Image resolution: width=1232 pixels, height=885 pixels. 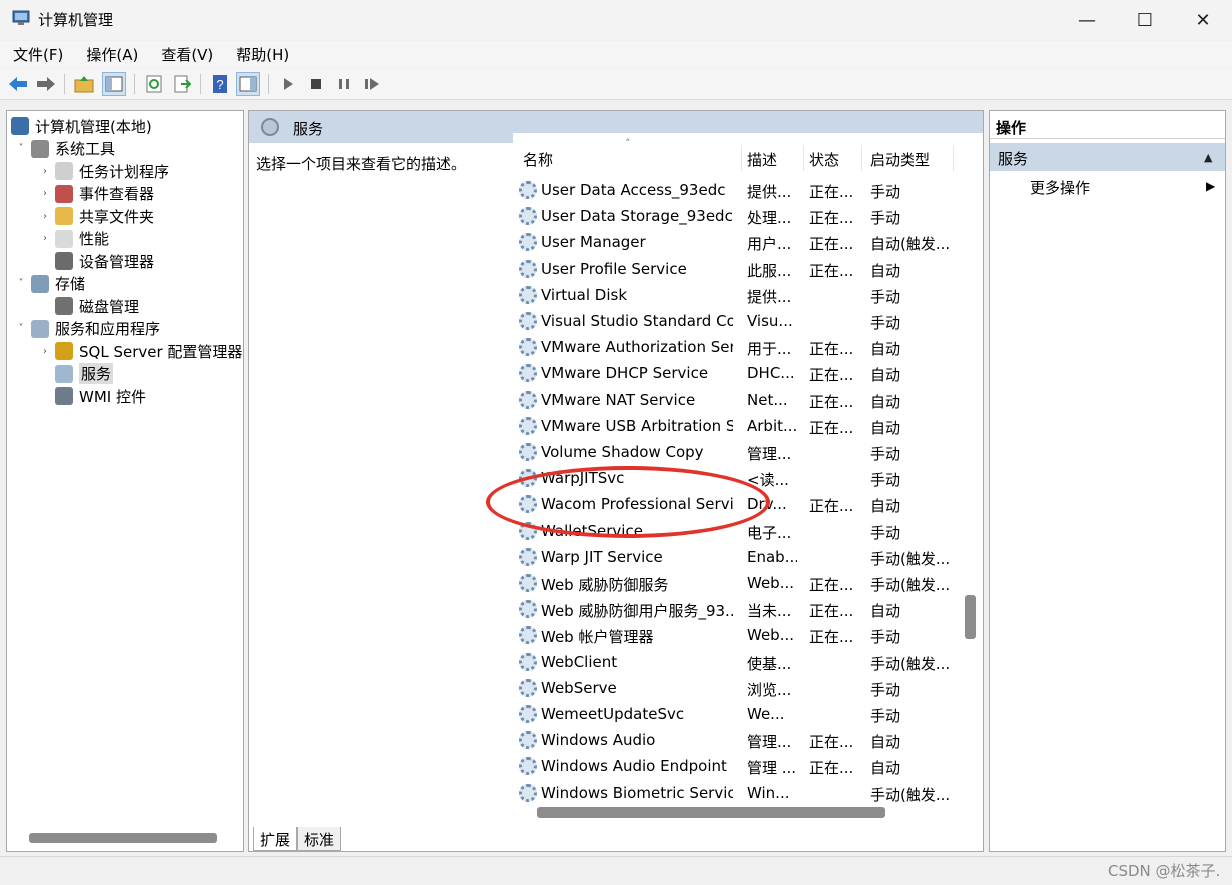 What do you see at coordinates (220, 84) in the screenshot?
I see `help-icon: ?` at bounding box center [220, 84].